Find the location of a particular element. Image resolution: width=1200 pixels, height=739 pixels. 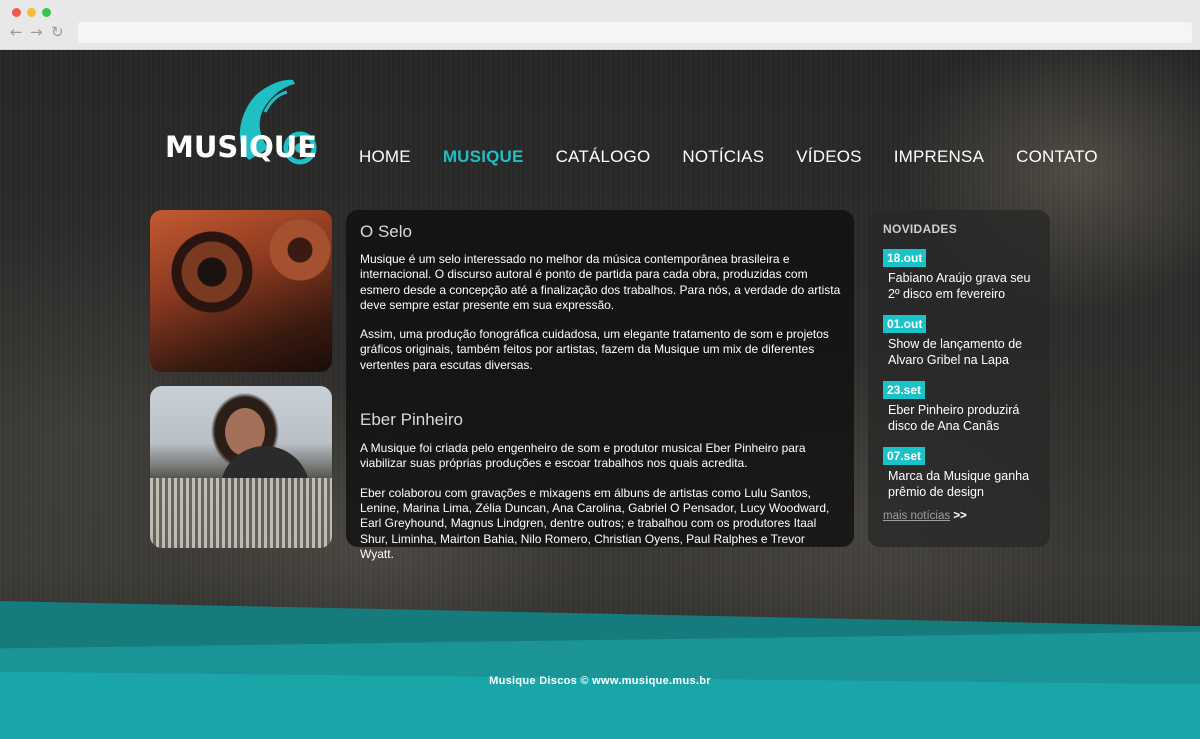

back-arrow-icon: ← is located at coordinates (16, 32).